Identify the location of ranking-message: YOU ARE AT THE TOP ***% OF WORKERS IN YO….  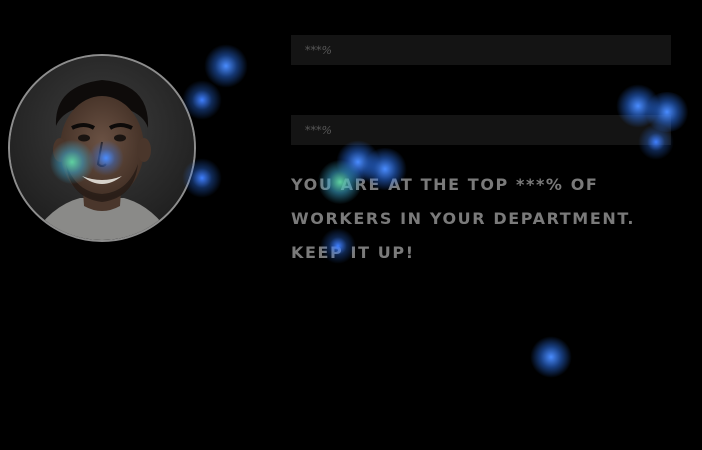
(463, 218).